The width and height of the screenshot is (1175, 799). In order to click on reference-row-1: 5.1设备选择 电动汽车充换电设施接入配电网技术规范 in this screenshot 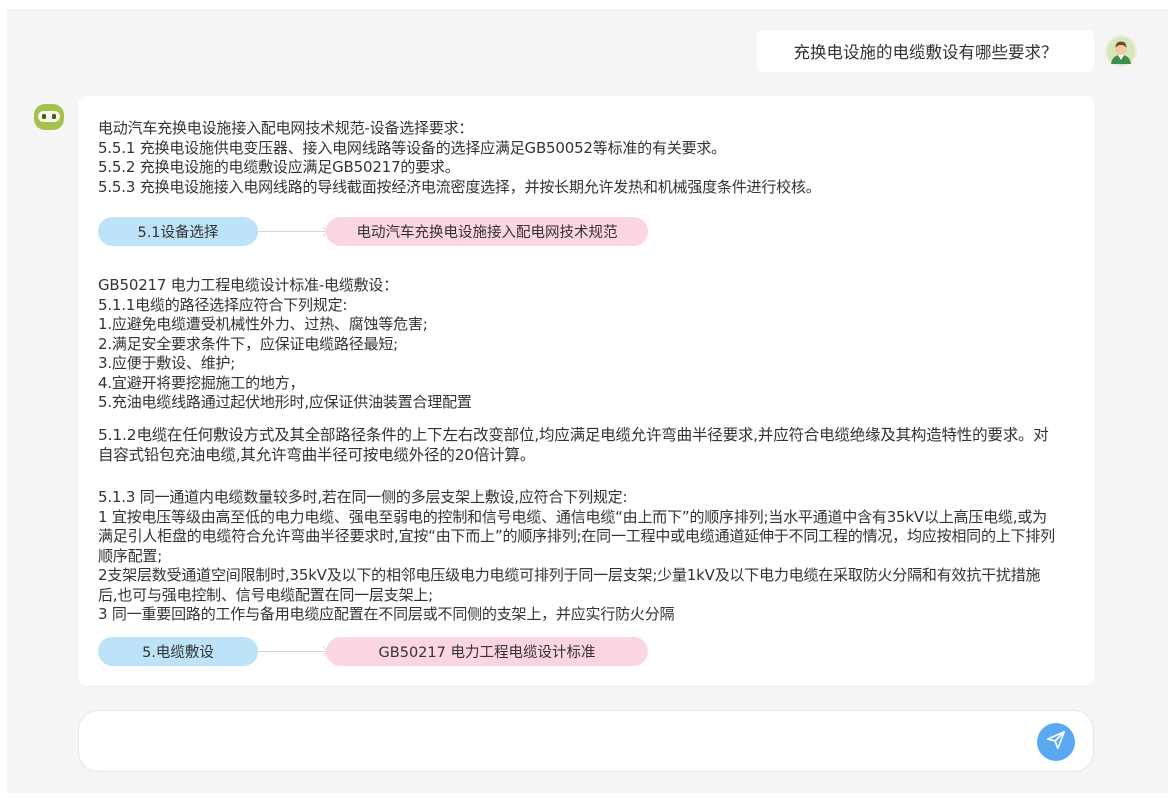, I will do `click(378, 231)`.